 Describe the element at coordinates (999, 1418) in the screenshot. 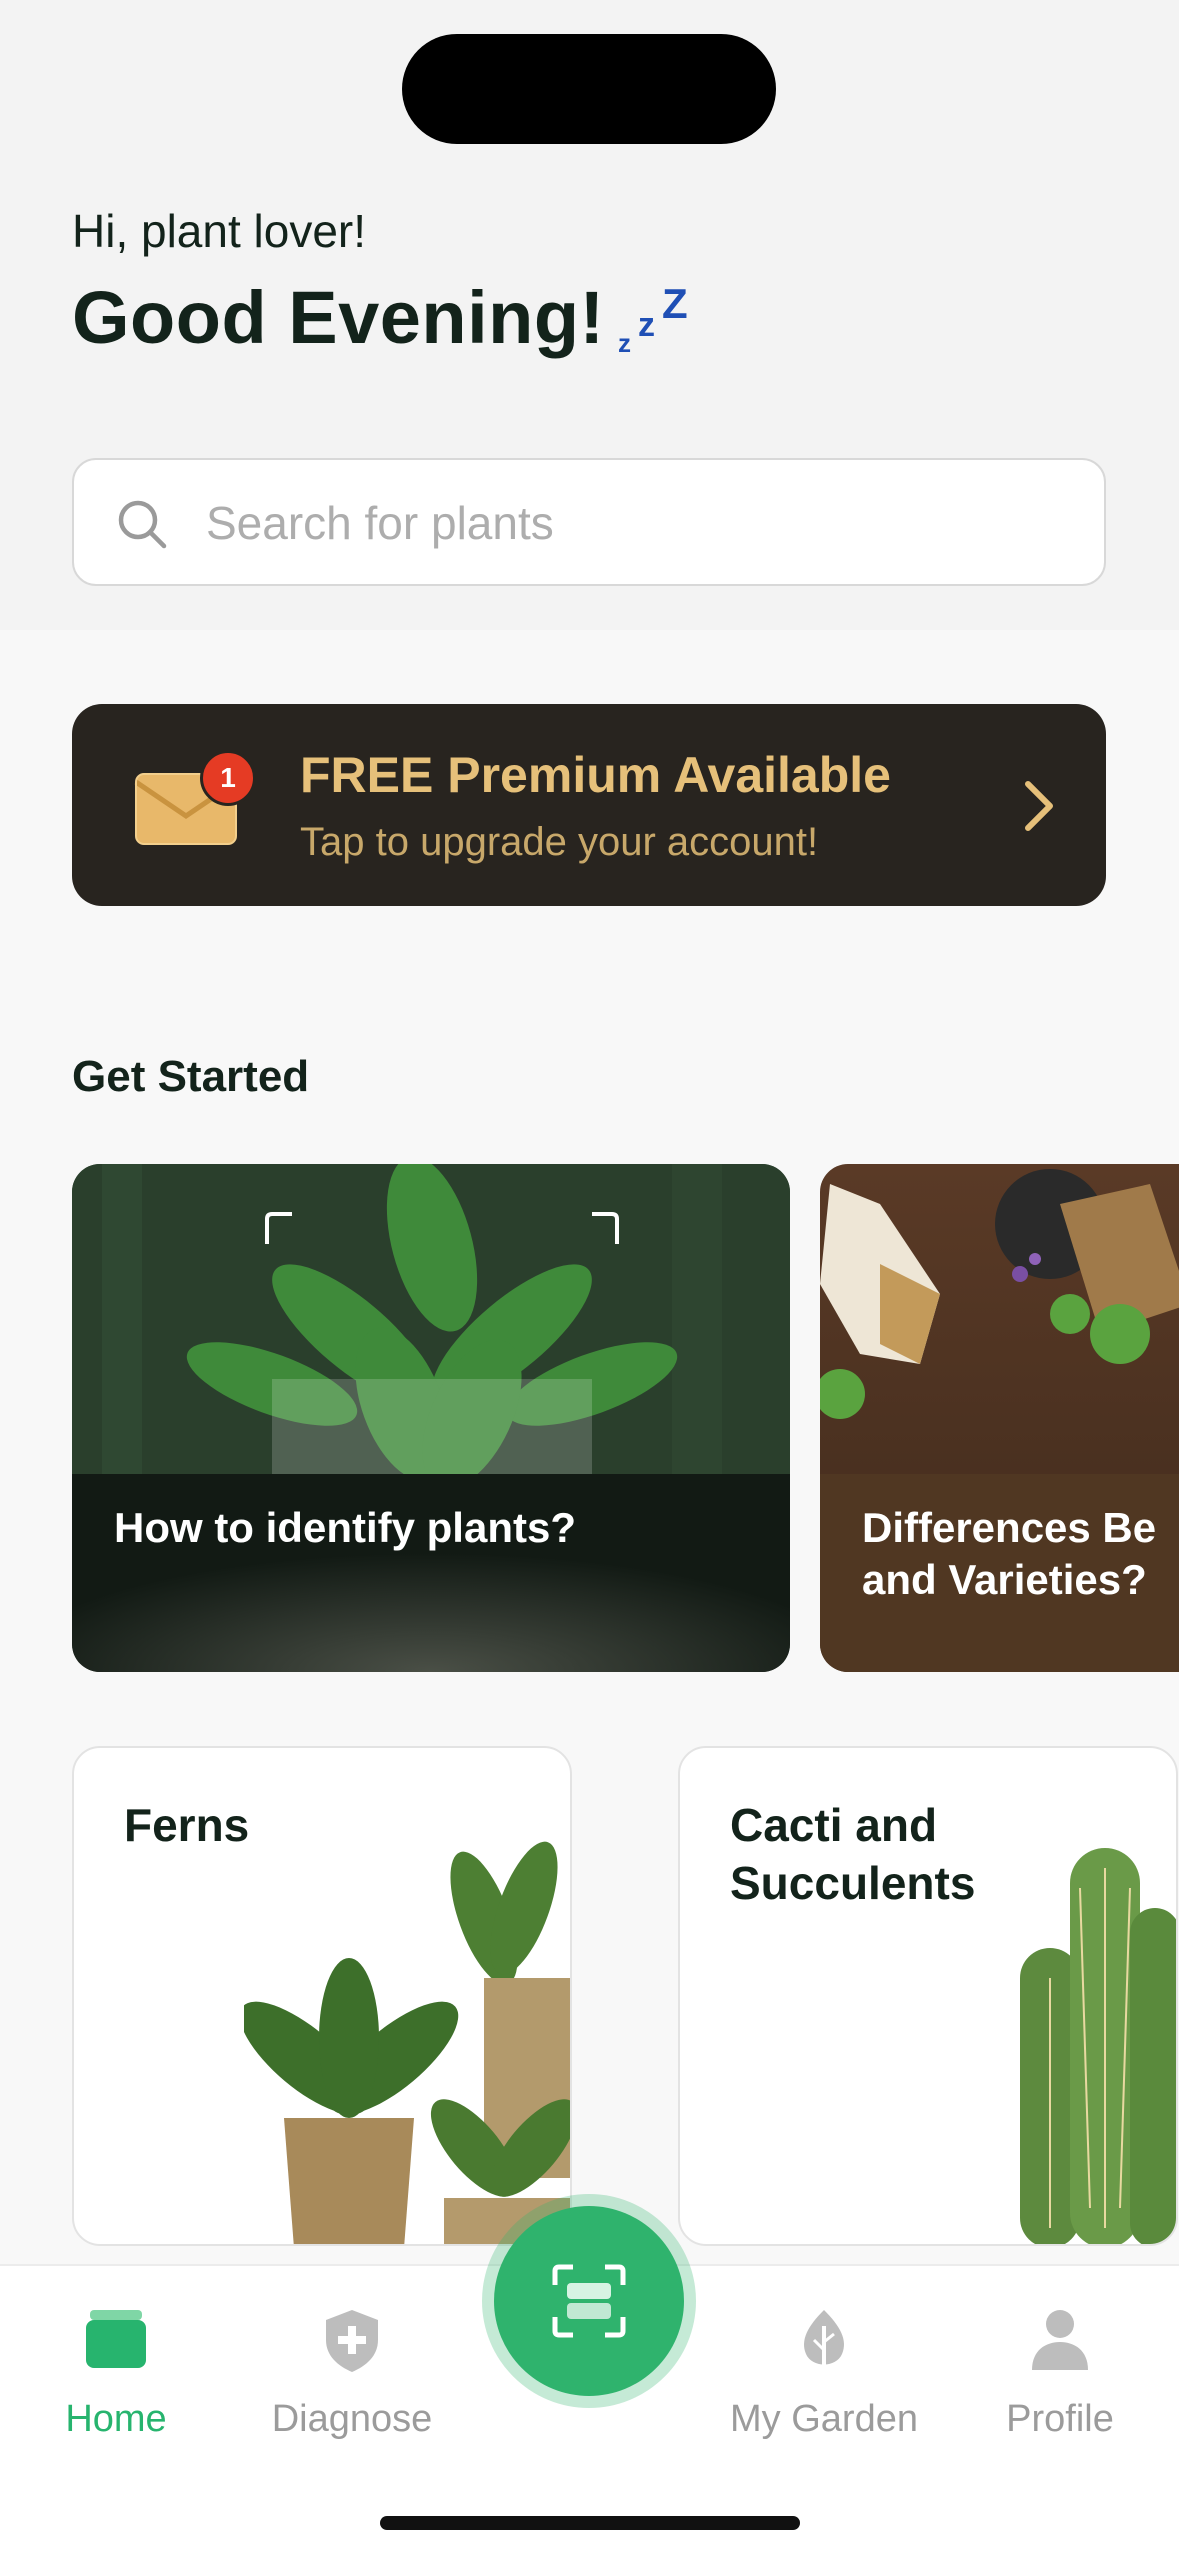

I see `guide-card-differences: Differences Be and Varieties?` at that location.